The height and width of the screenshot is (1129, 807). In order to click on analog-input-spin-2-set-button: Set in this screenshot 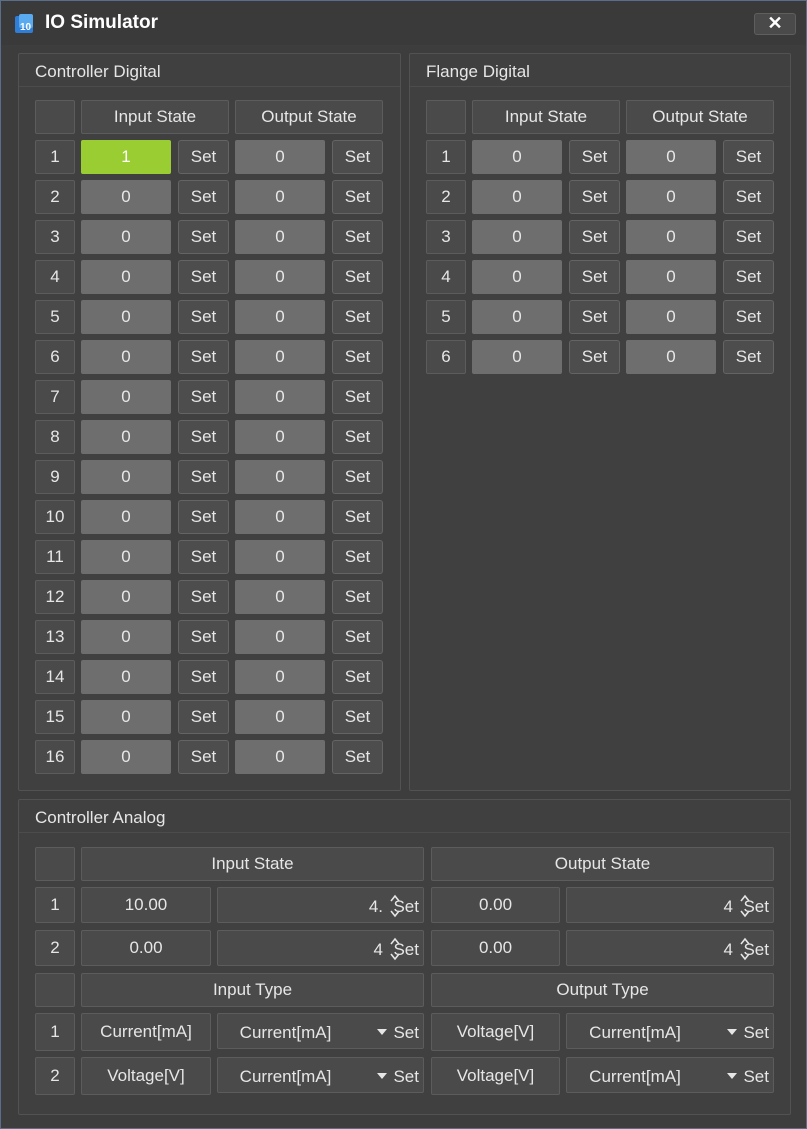, I will do `click(406, 950)`.